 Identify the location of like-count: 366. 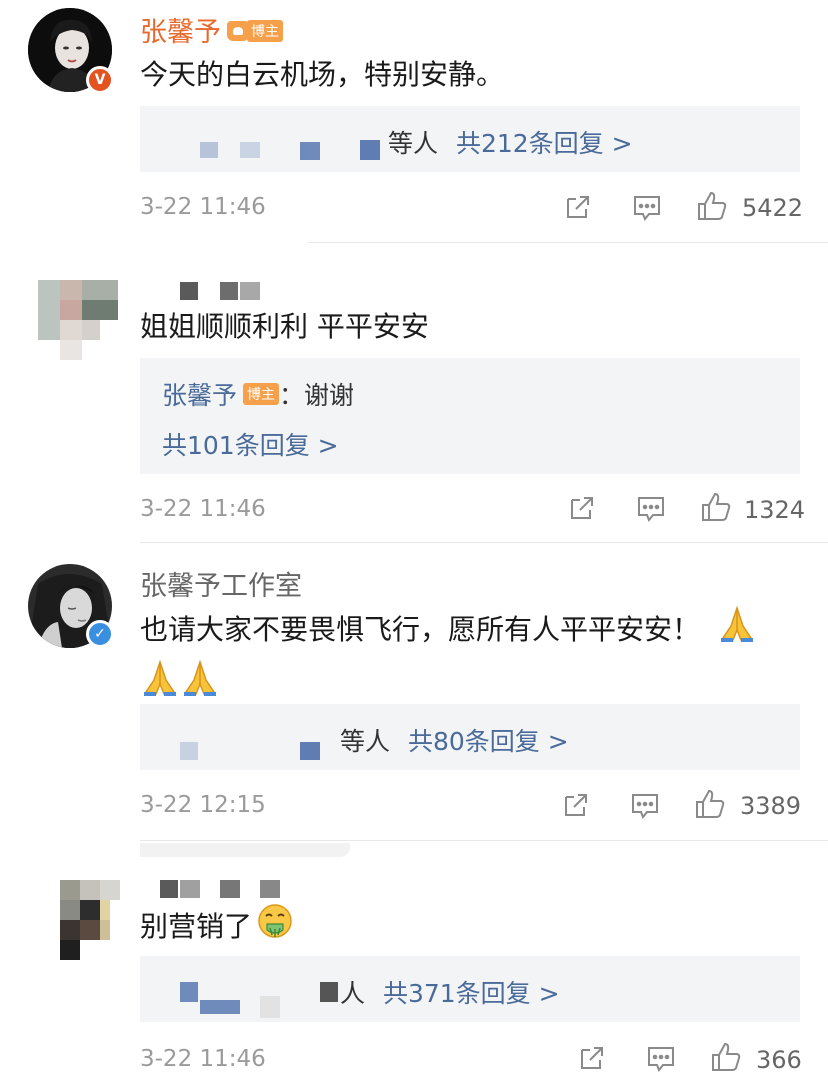
(779, 1060).